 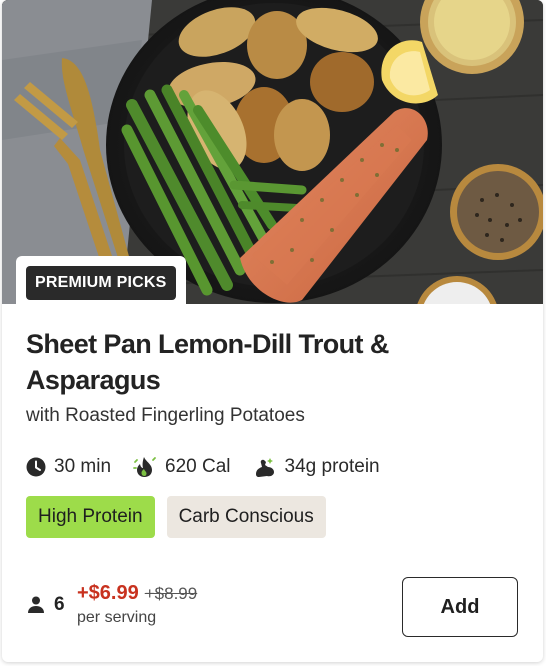 I want to click on tag-carb-conscious: Carb Conscious, so click(x=246, y=517).